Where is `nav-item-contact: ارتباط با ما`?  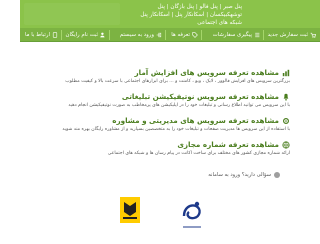
nav-item-contact: ارتباط با ما is located at coordinates (41, 35).